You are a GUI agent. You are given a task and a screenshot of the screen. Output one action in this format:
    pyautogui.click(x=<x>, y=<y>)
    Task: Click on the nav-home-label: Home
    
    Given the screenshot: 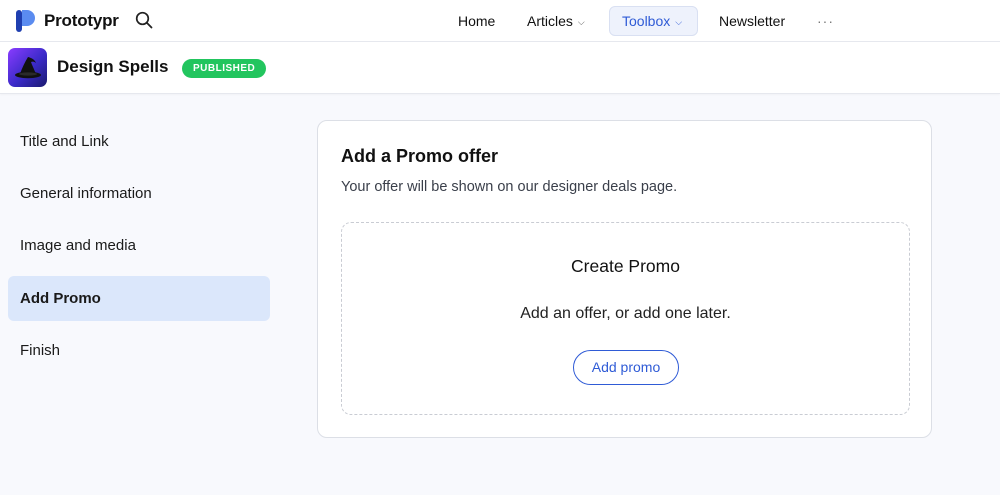 What is the action you would take?
    pyautogui.click(x=477, y=21)
    